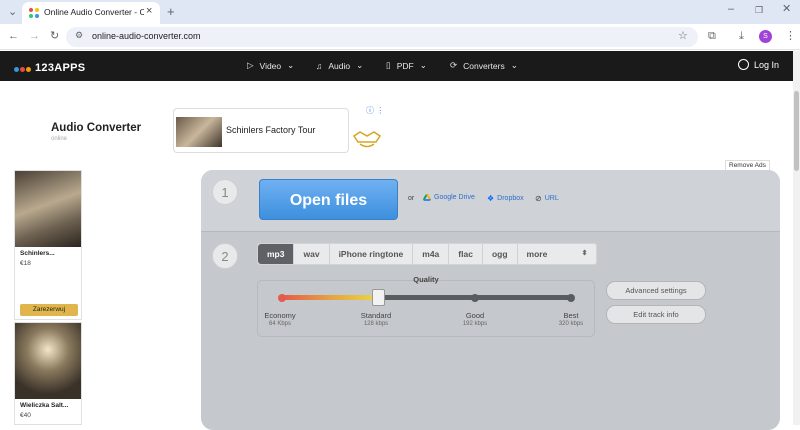 The width and height of the screenshot is (800, 430). I want to click on scrollbar-thumb, so click(796, 131).